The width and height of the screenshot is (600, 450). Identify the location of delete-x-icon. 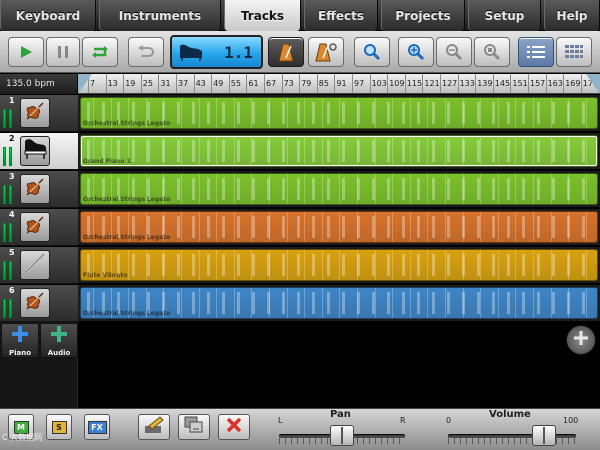
(234, 427).